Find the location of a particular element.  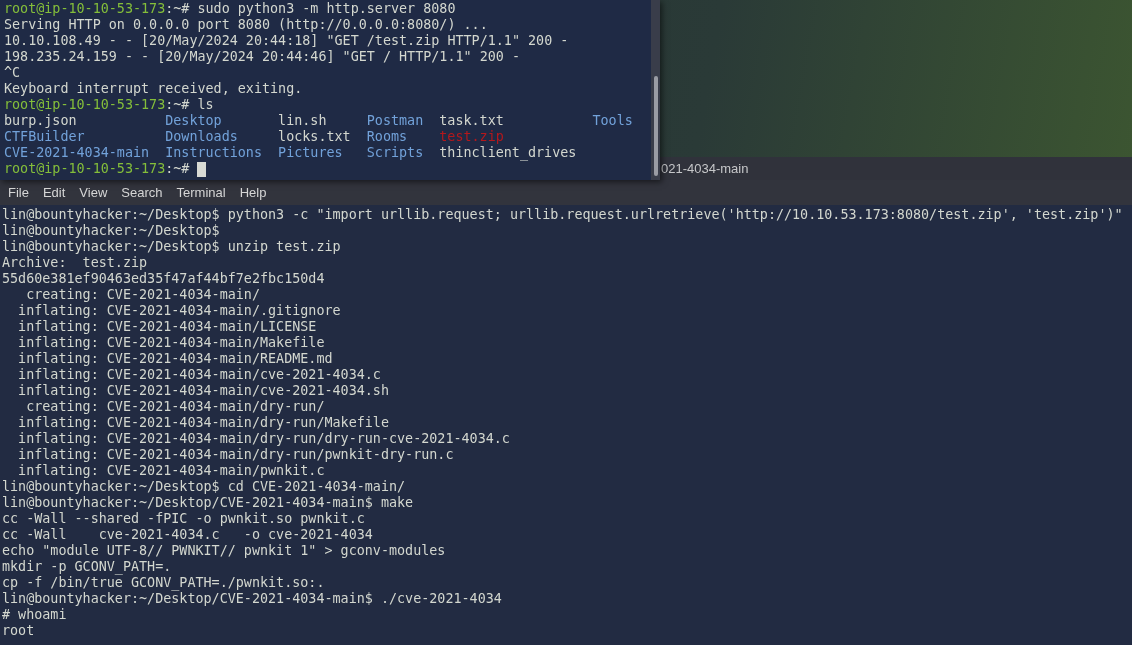

command-line: root@ip-10-10-53-173:~# ls is located at coordinates (109, 105).